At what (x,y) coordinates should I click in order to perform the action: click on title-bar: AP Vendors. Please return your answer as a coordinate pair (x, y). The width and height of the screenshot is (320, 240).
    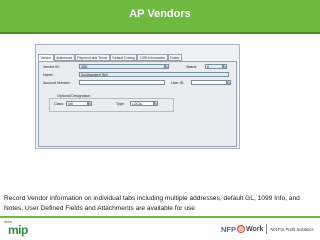
    Looking at the image, I should click on (160, 17).